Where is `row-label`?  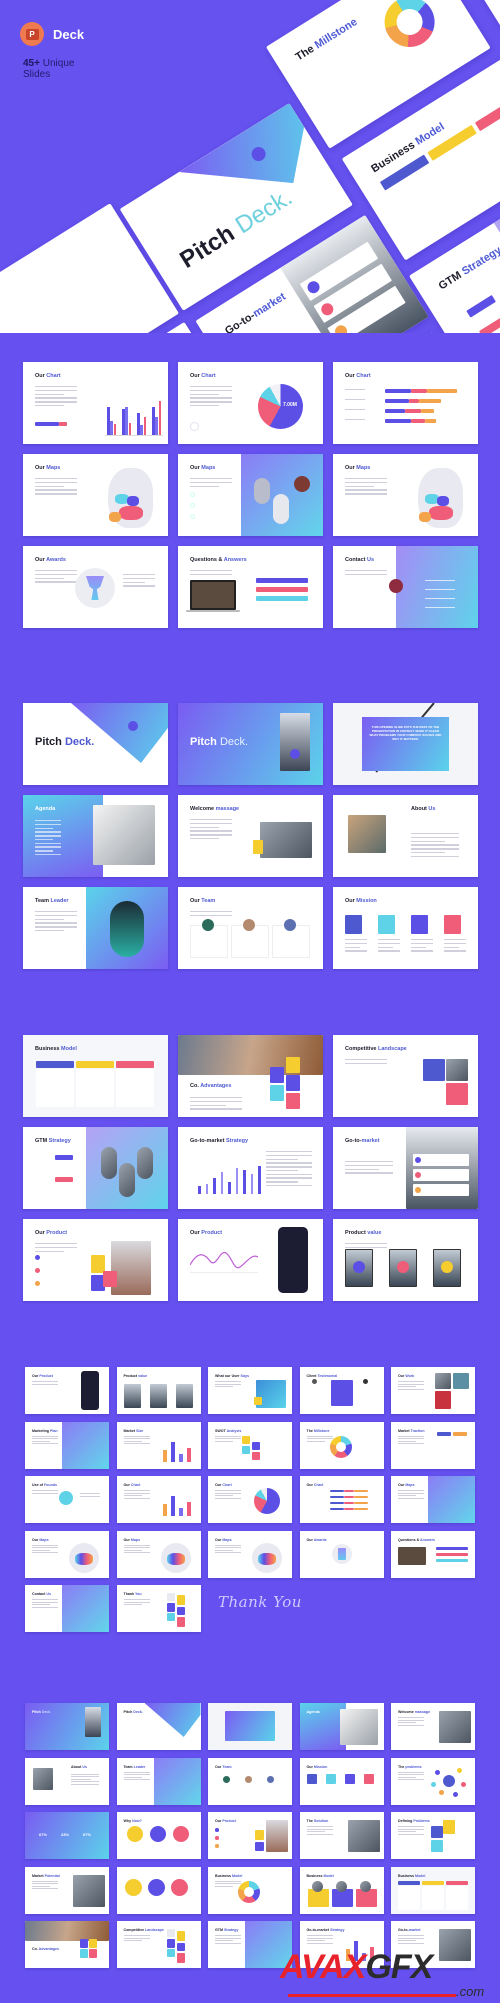
row-label is located at coordinates (355, 410).